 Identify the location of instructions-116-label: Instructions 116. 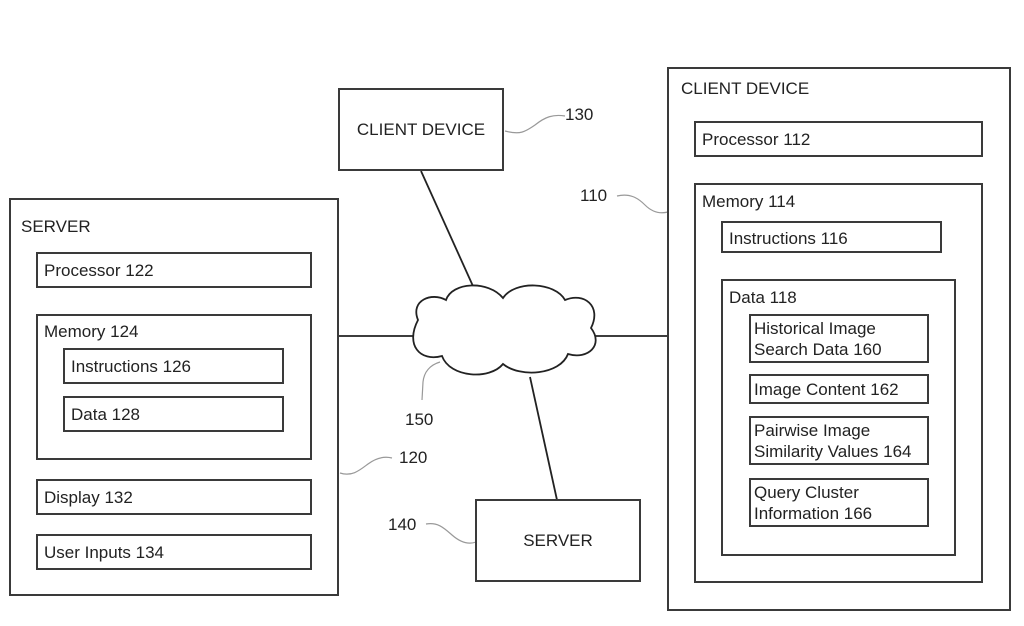
(788, 238).